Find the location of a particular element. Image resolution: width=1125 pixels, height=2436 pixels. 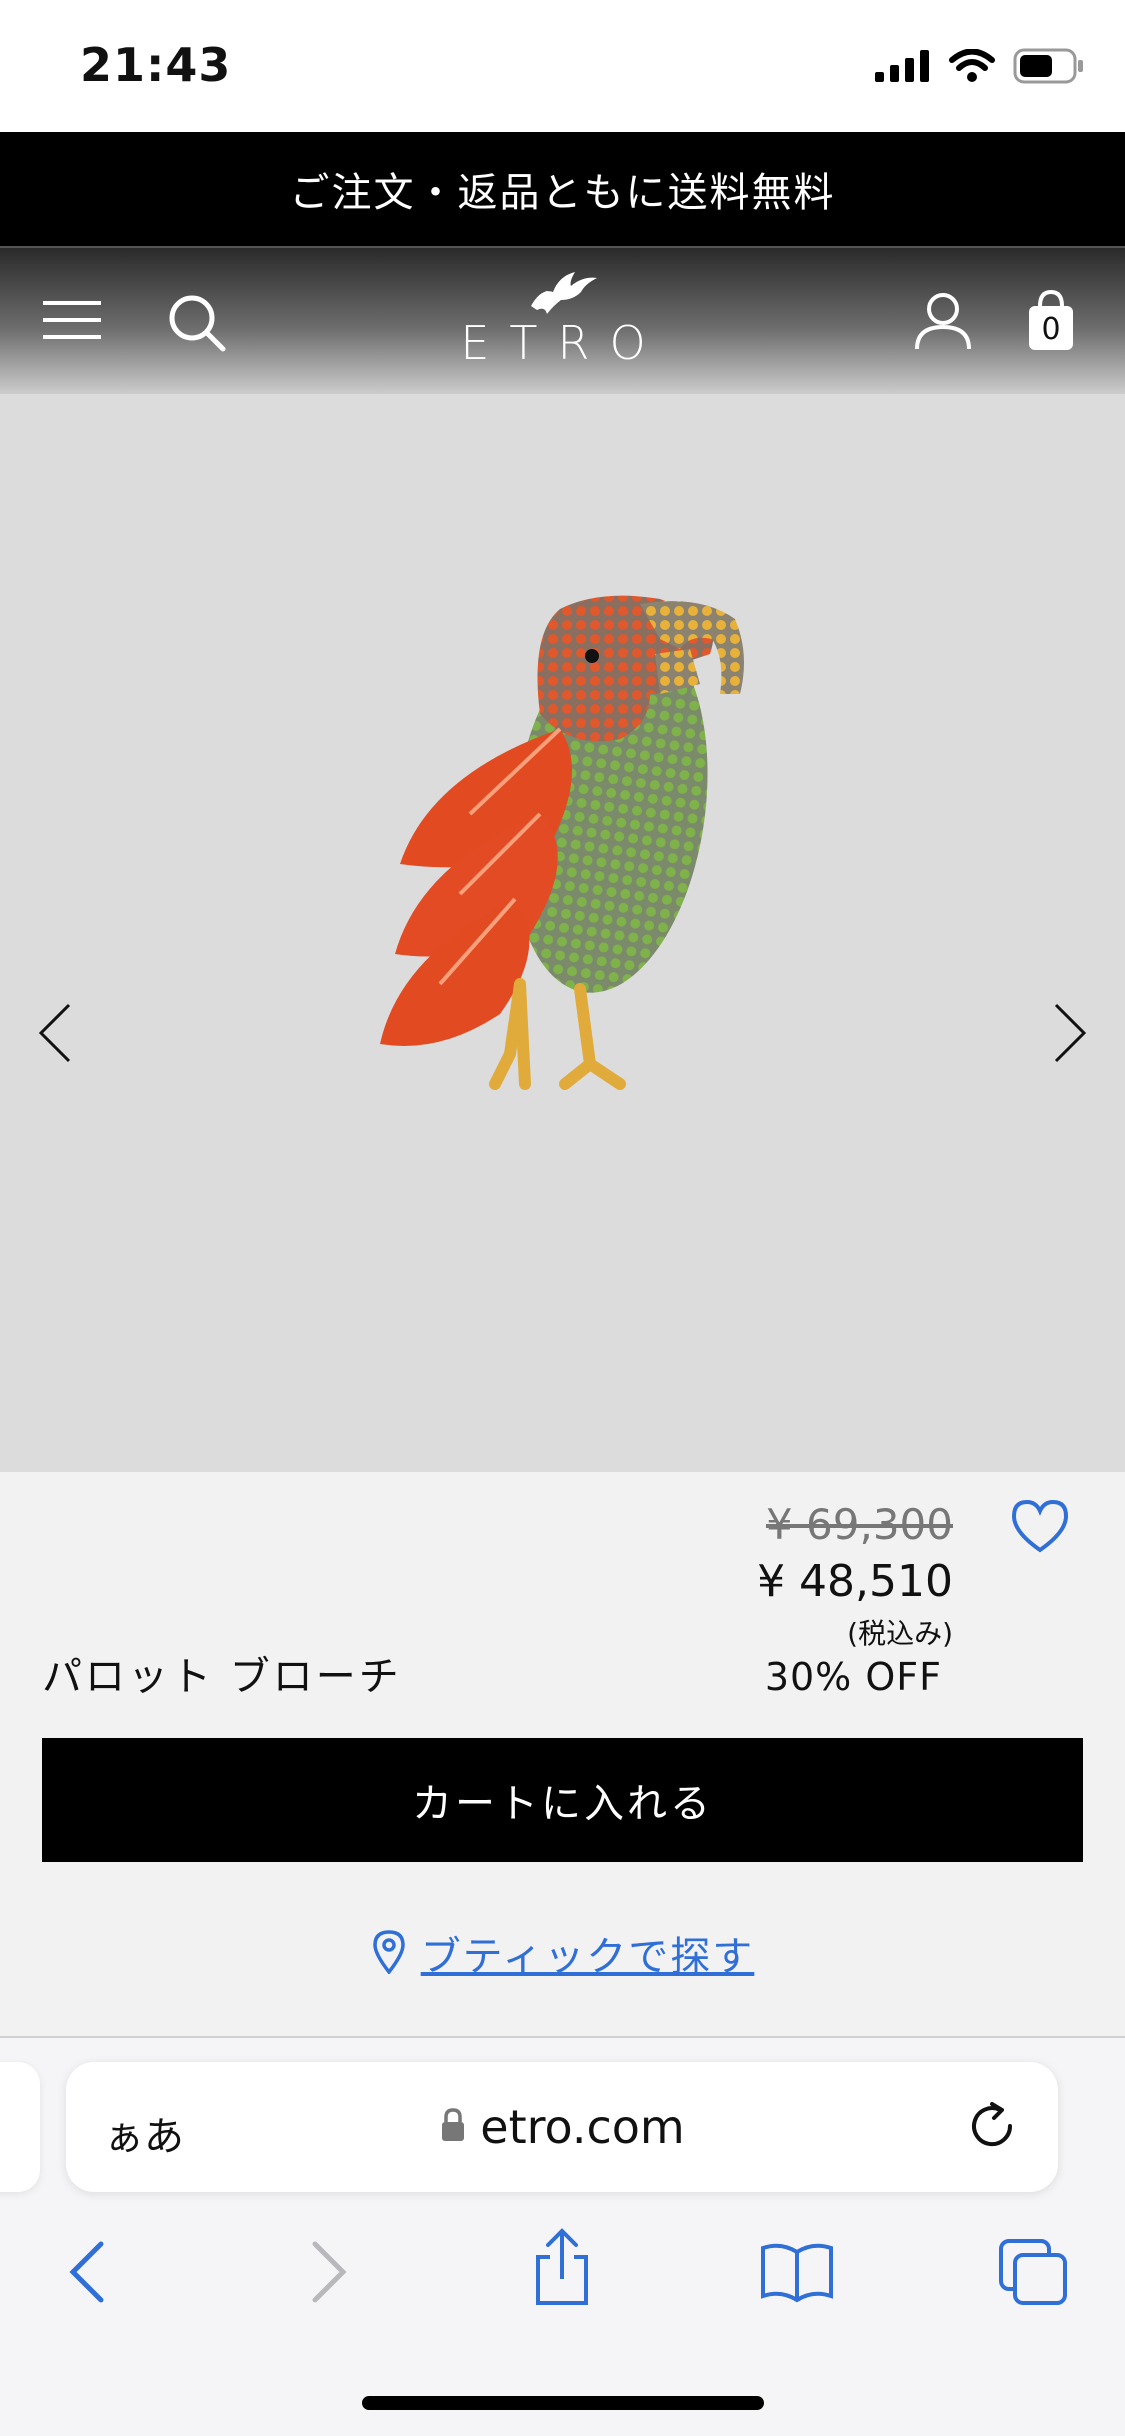

find-boutique-label: ブティックで探す is located at coordinates (588, 1953).